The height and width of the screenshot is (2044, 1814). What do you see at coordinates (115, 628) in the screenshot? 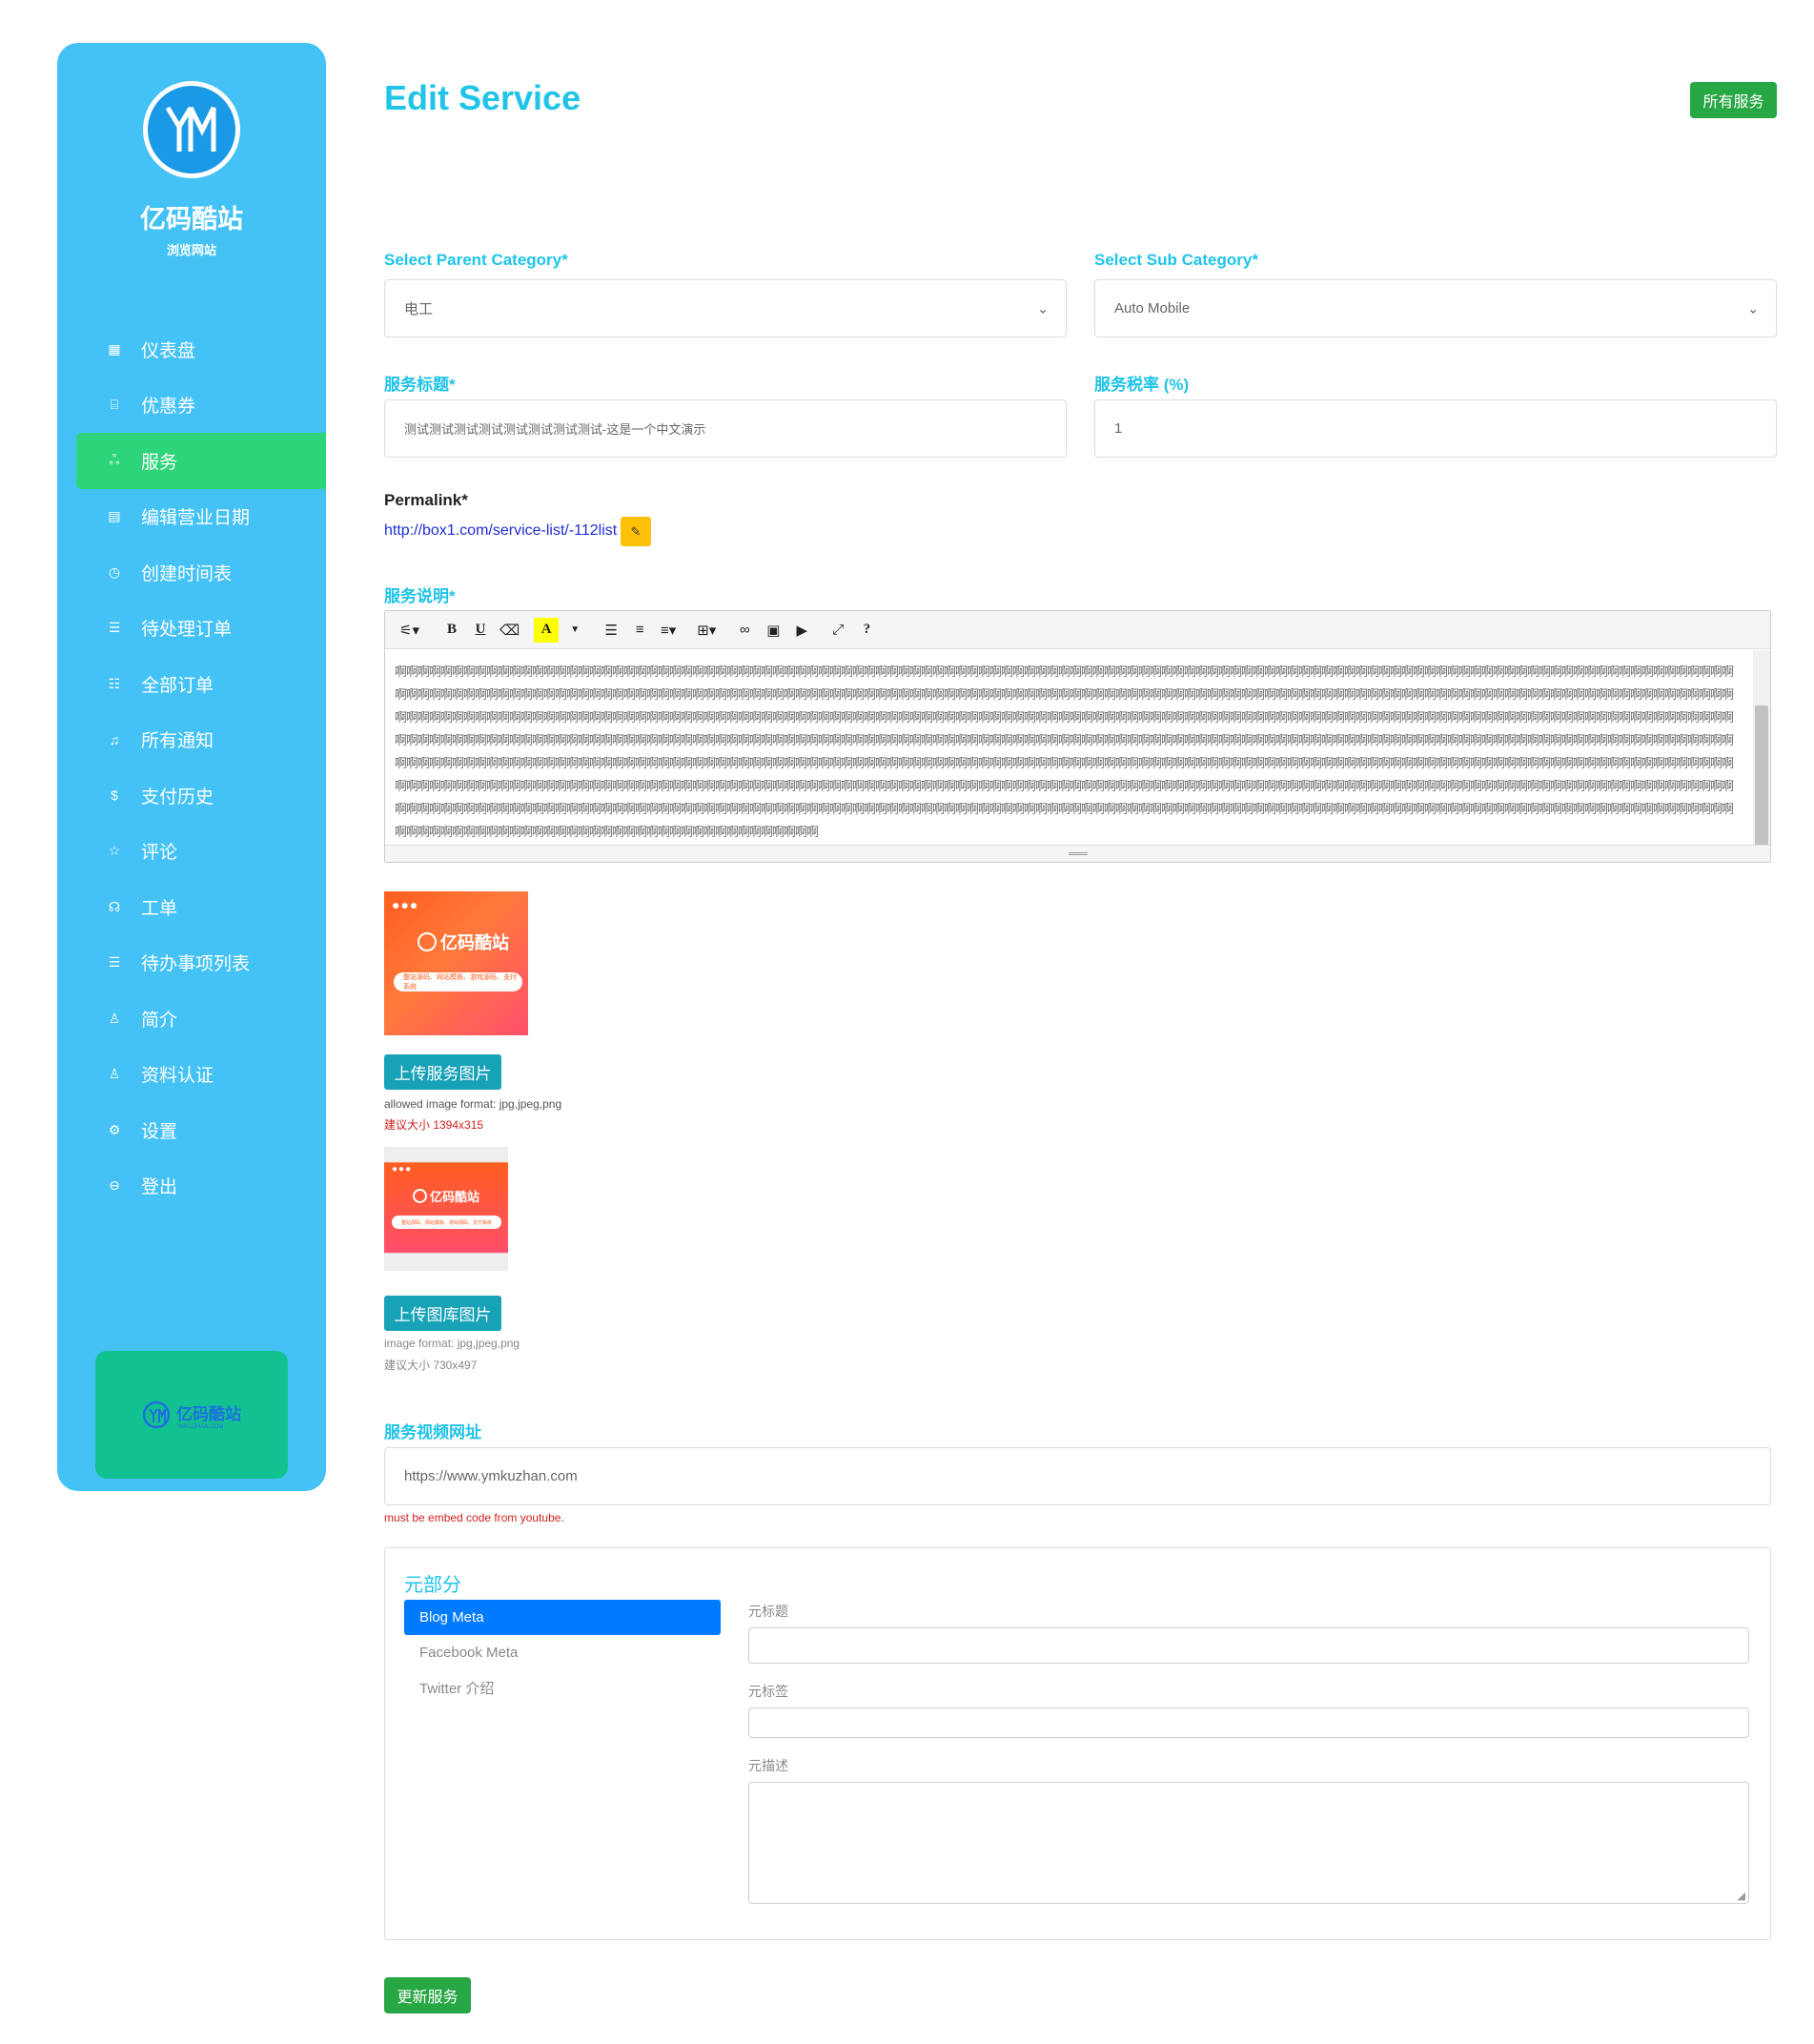
I see `pending-list-icon: ☰` at bounding box center [115, 628].